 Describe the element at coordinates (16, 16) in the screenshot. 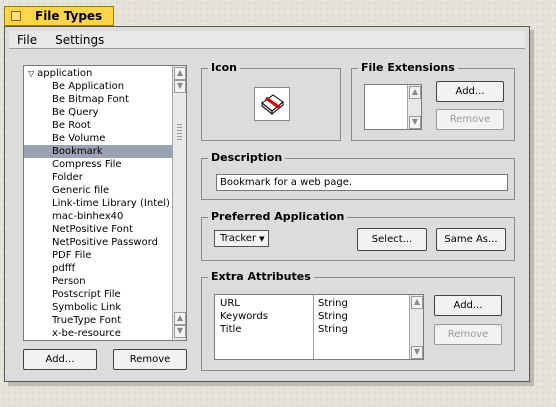

I see `close-box-icon` at that location.